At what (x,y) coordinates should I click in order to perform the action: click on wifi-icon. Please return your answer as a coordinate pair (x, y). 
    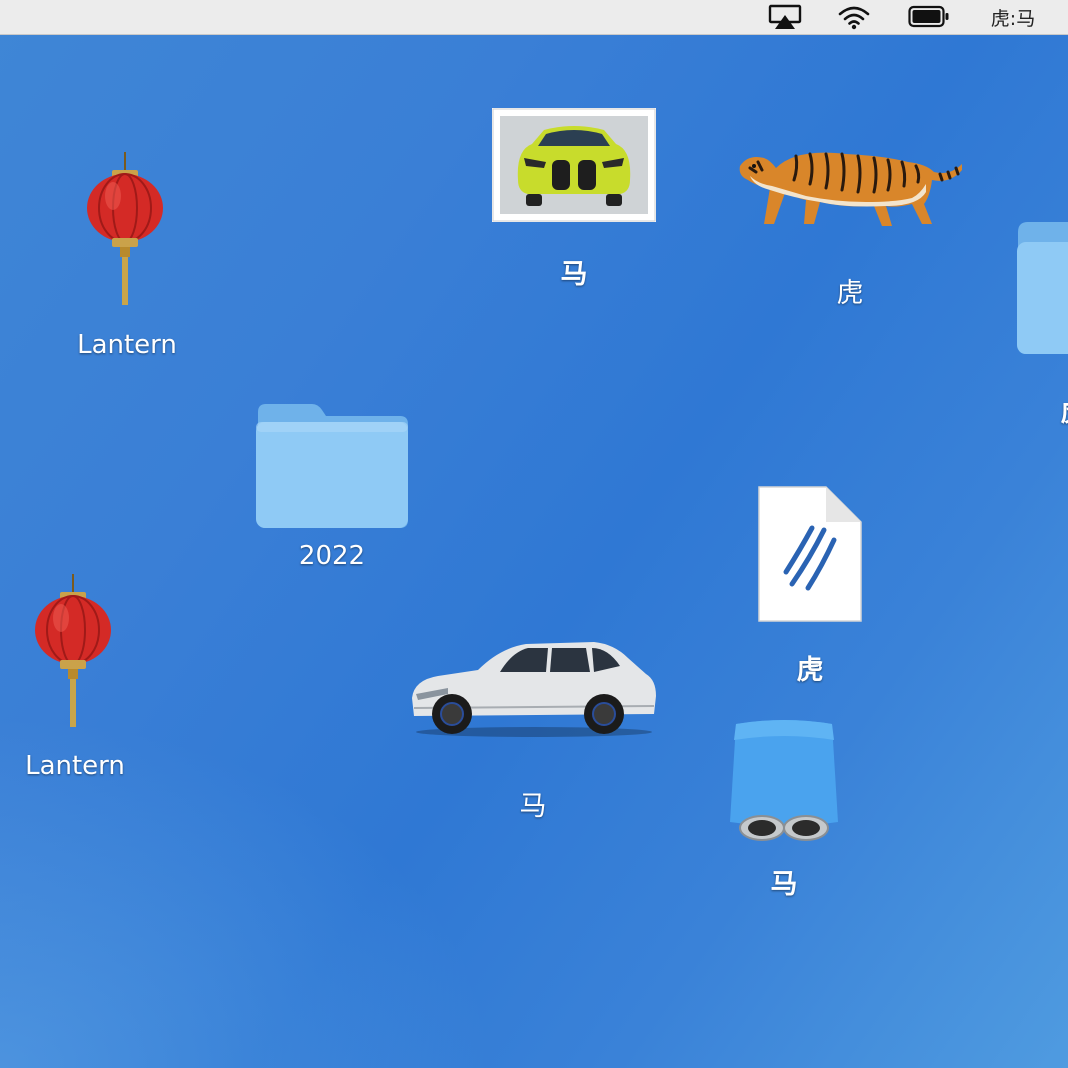
    Looking at the image, I should click on (854, 17).